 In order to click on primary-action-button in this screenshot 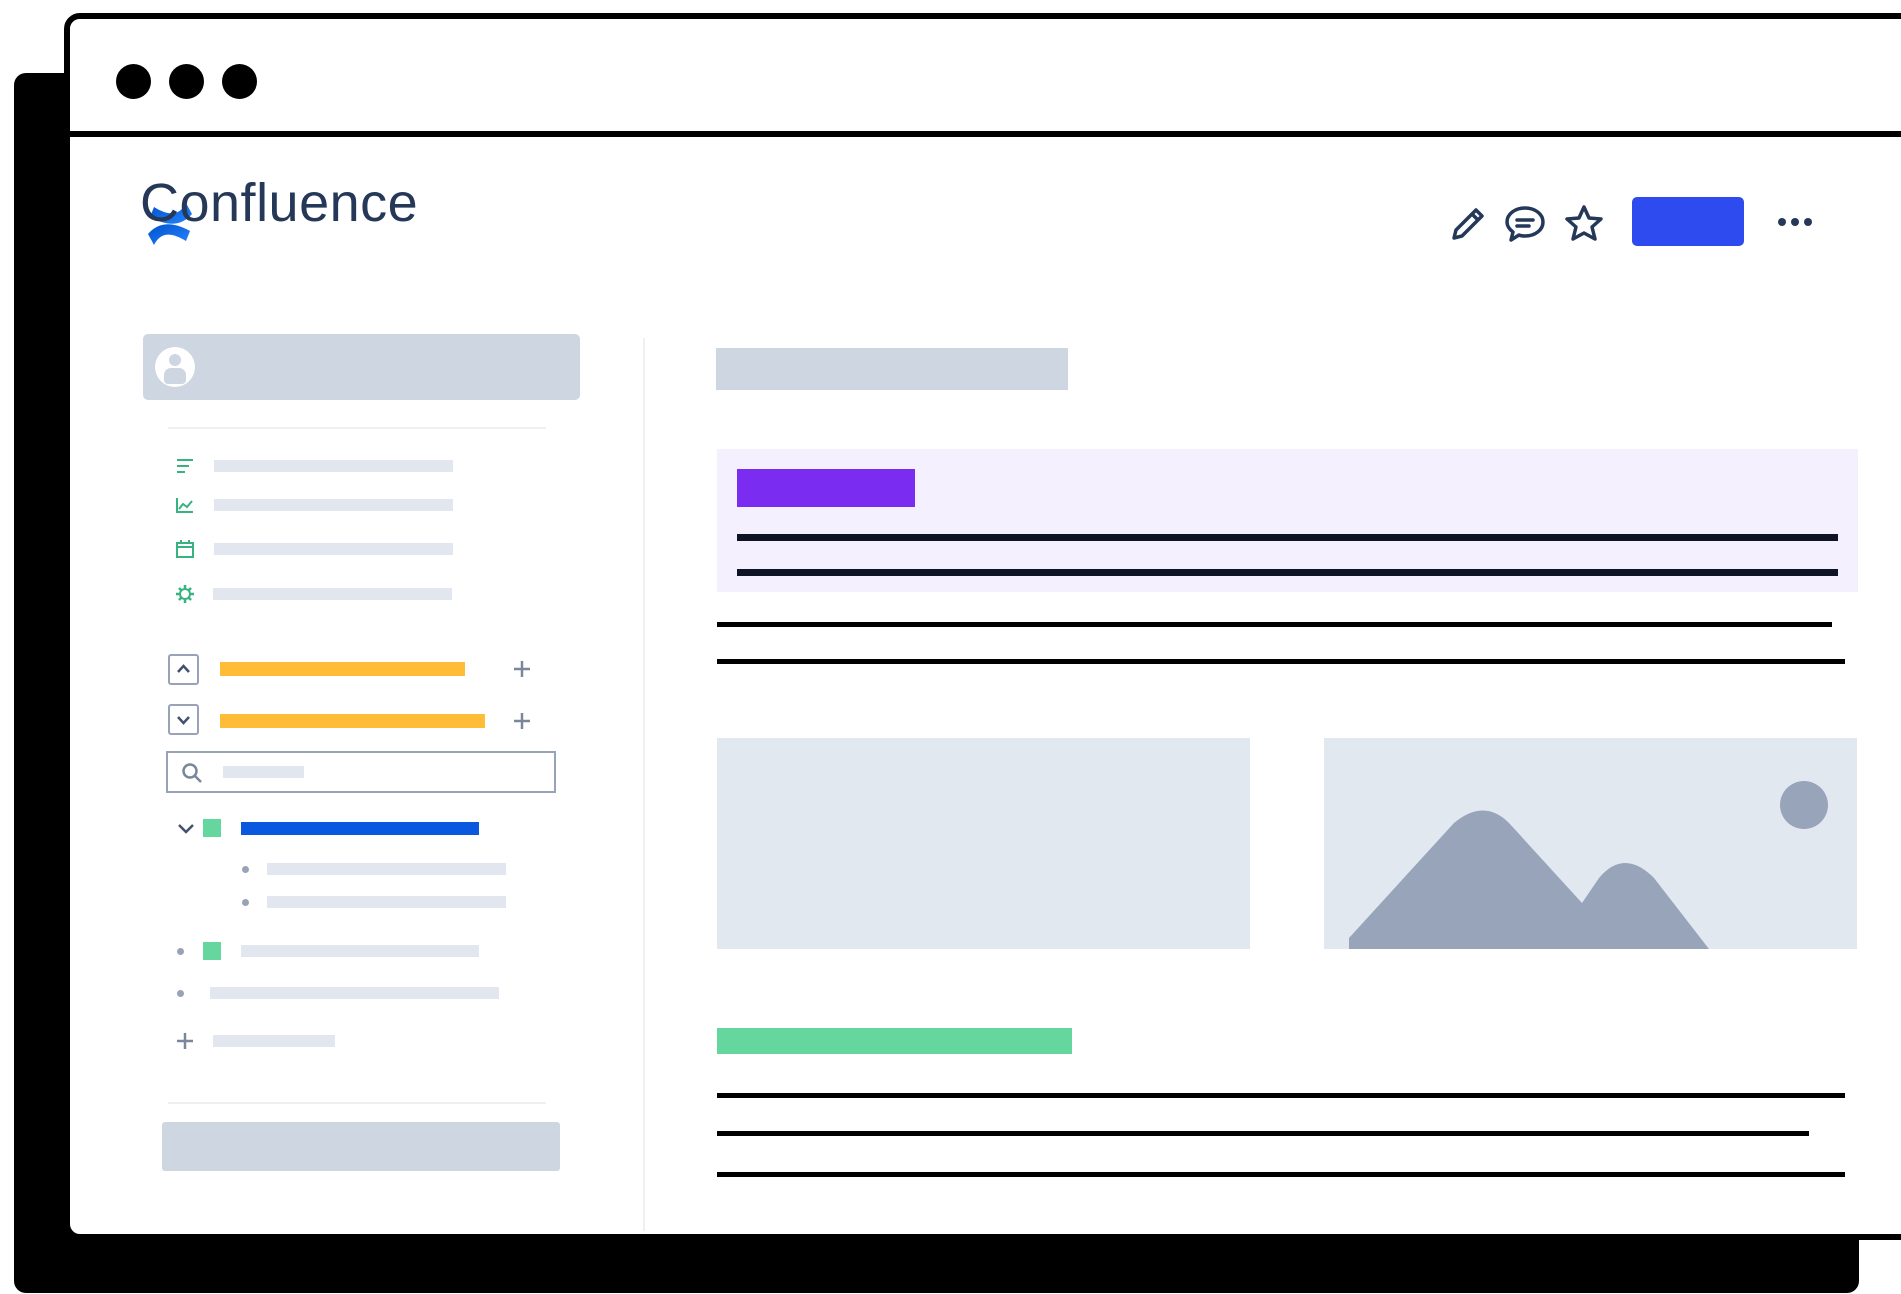, I will do `click(1688, 221)`.